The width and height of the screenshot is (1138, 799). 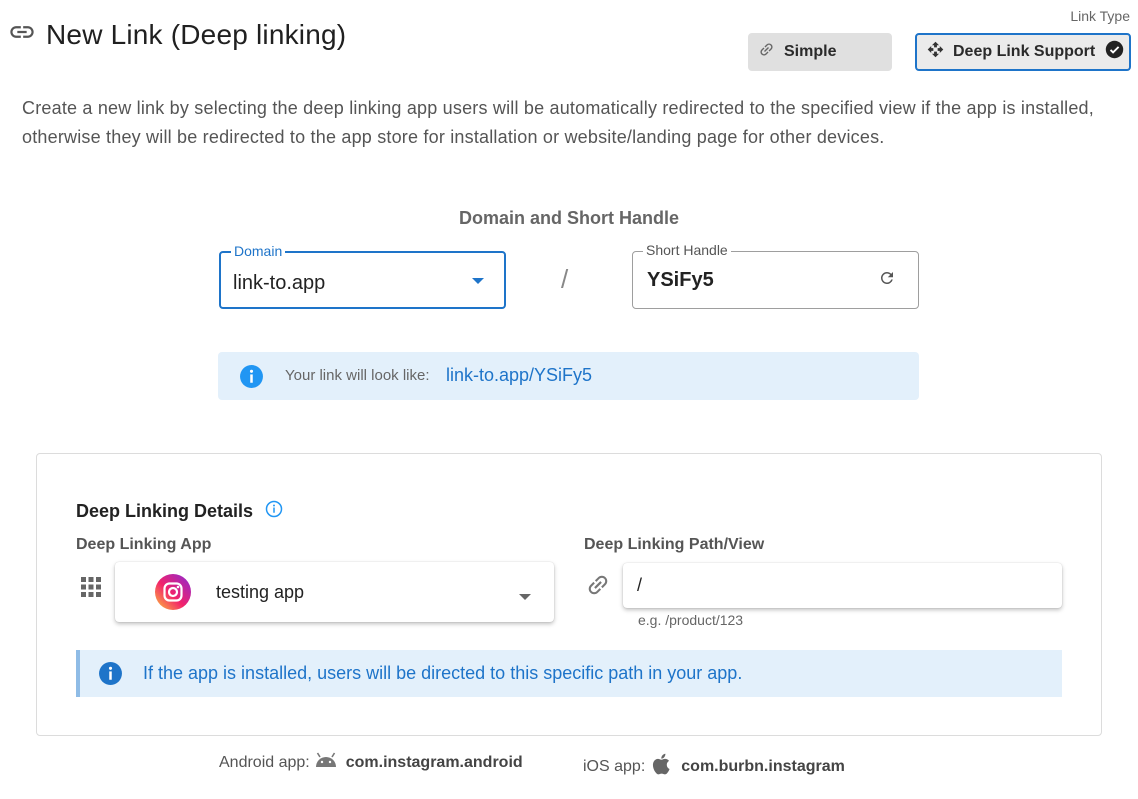 I want to click on deep-linking-app-value: testing app, so click(x=260, y=592).